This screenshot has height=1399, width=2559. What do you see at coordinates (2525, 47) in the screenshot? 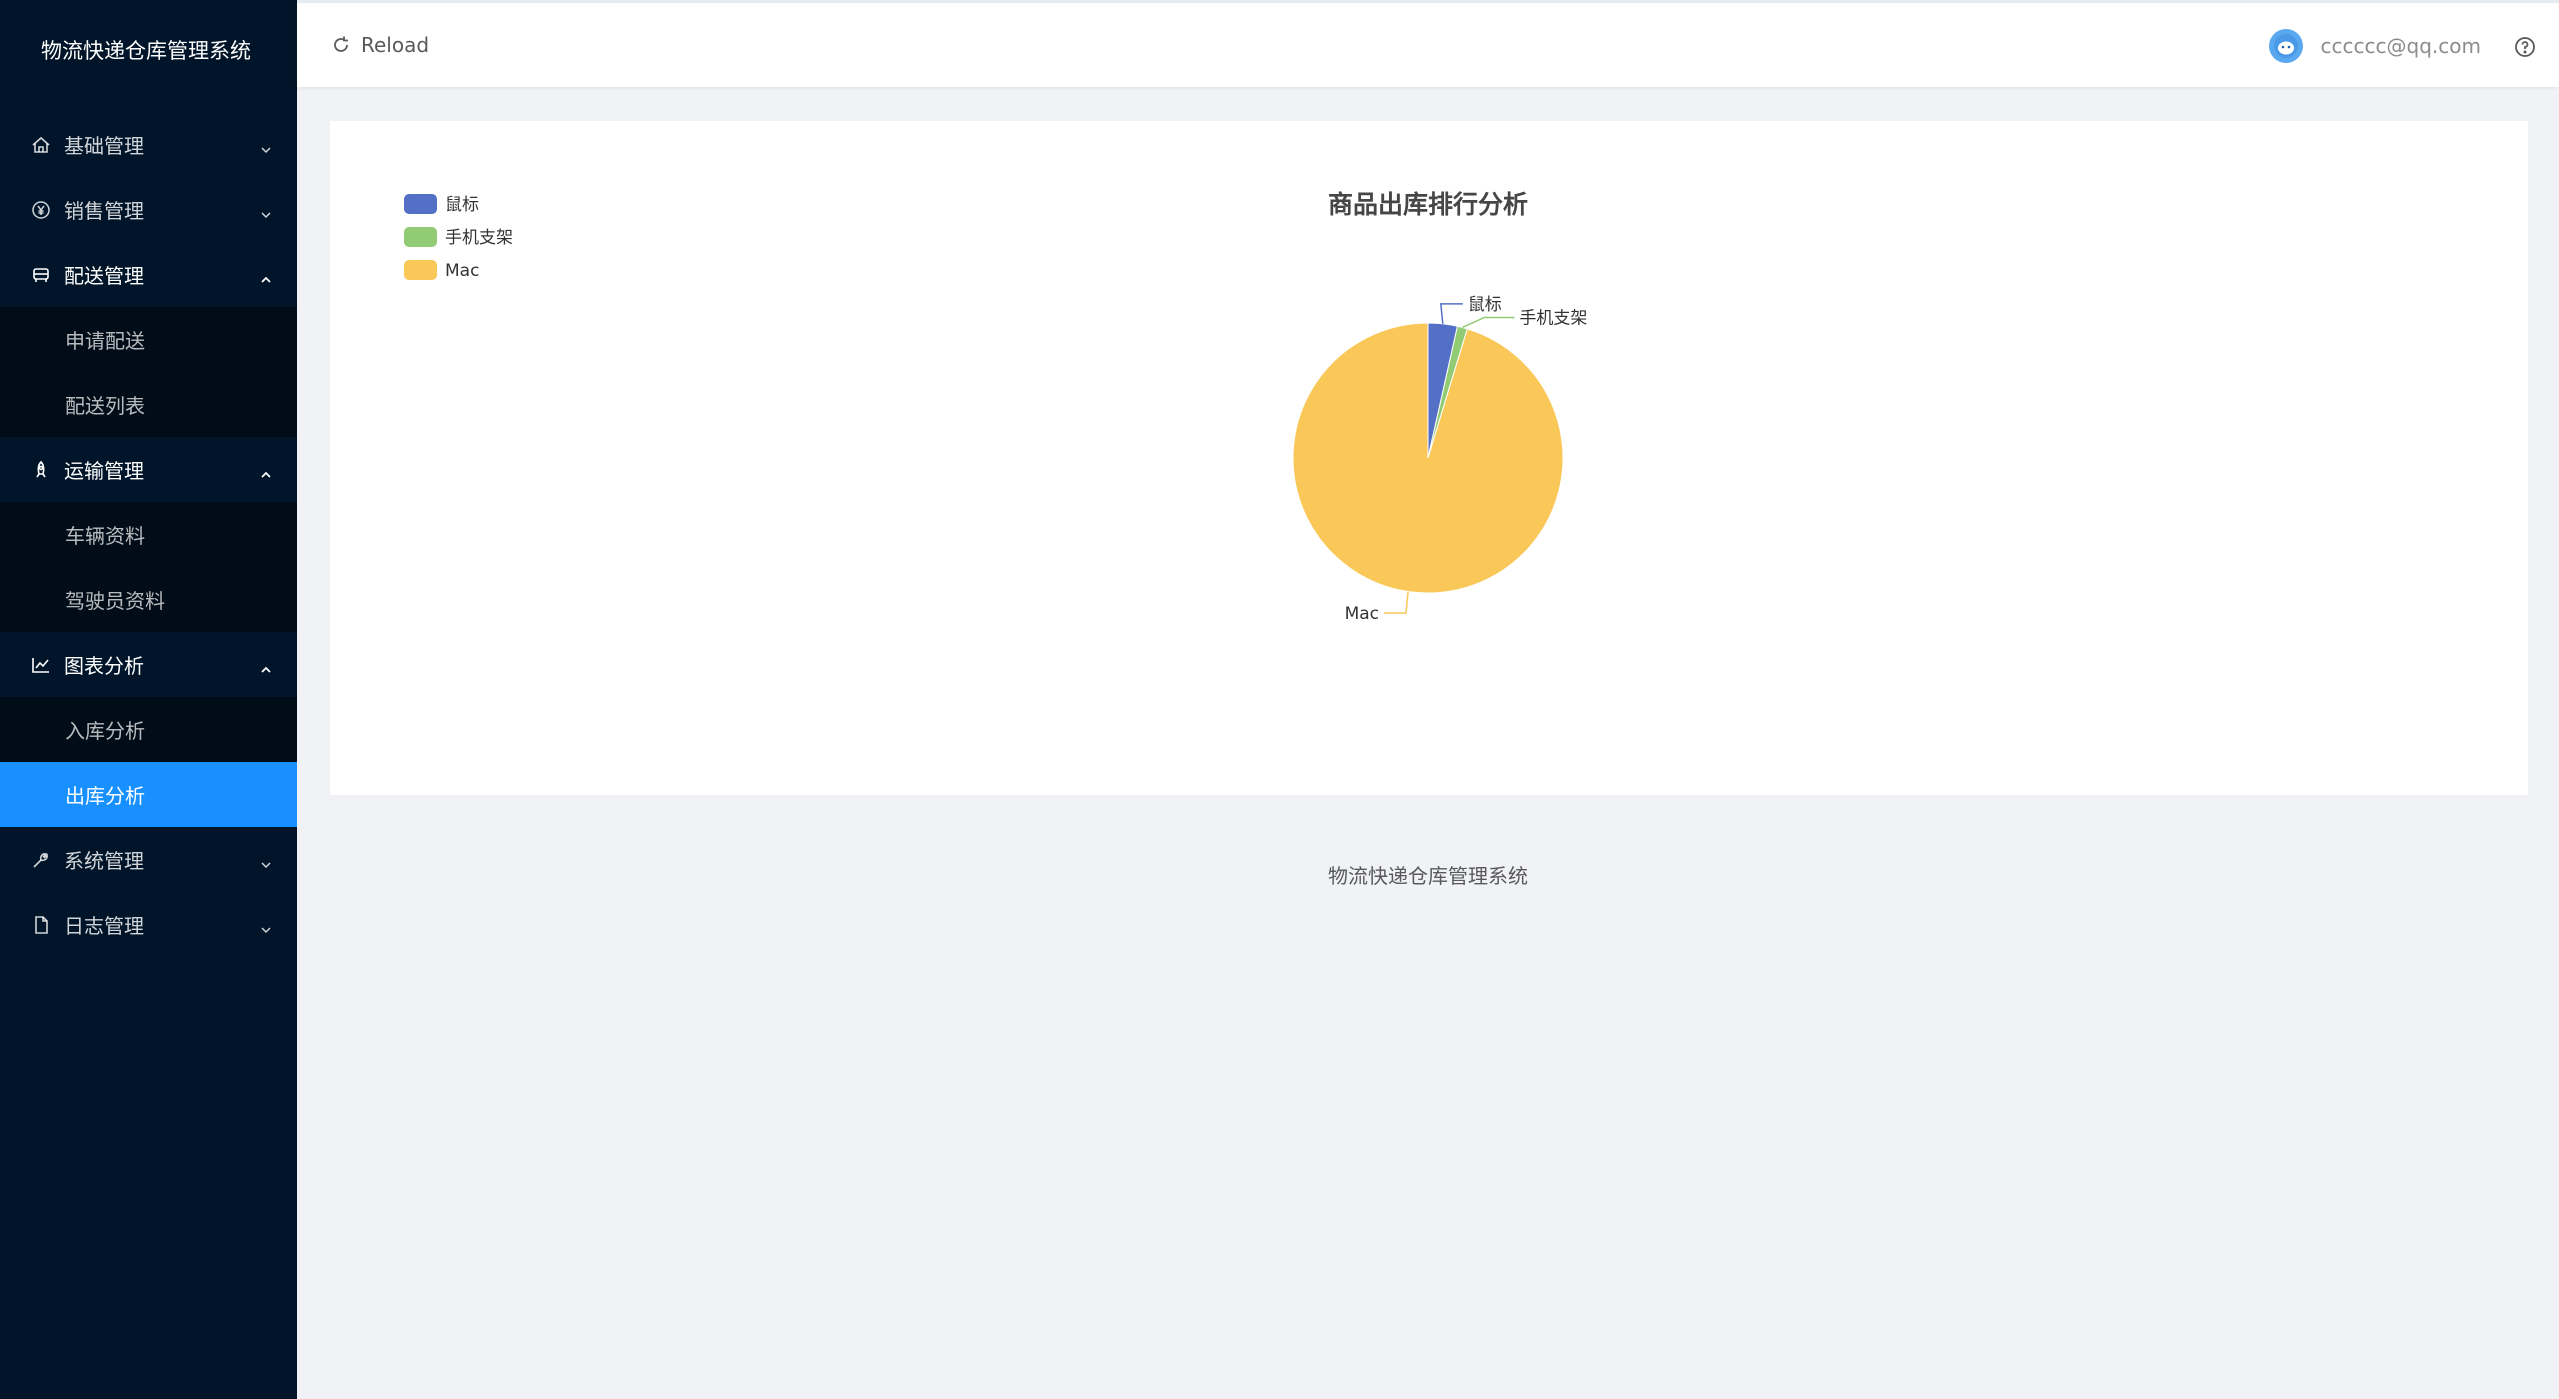
I see `help-icon` at bounding box center [2525, 47].